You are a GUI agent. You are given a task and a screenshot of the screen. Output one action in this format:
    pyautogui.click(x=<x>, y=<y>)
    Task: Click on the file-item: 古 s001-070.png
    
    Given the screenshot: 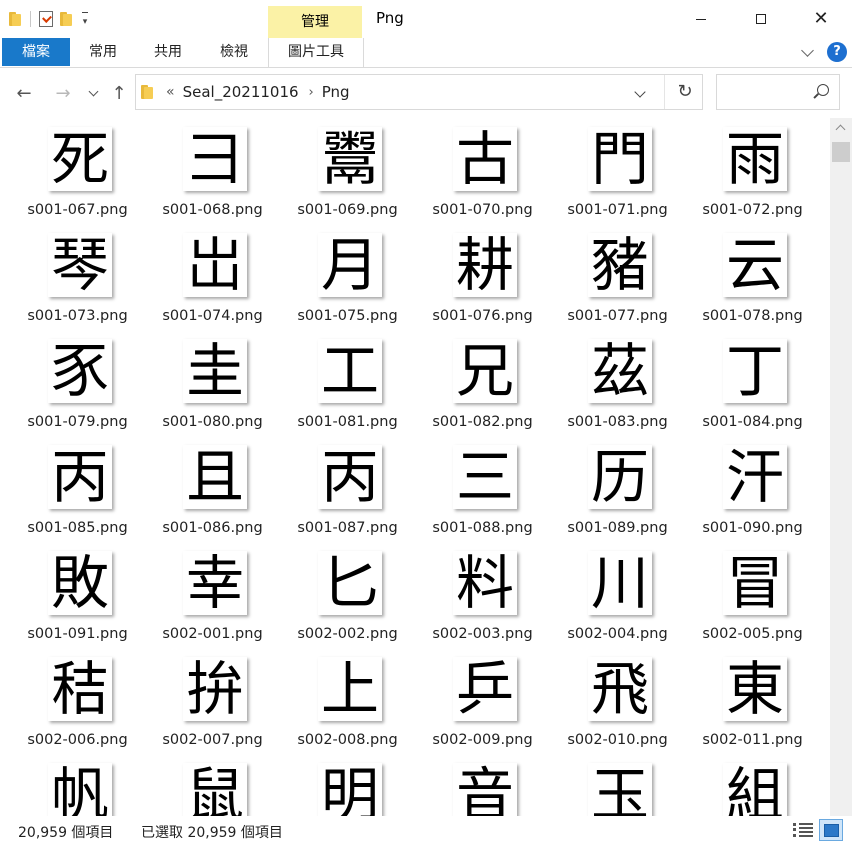 What is the action you would take?
    pyautogui.click(x=482, y=179)
    